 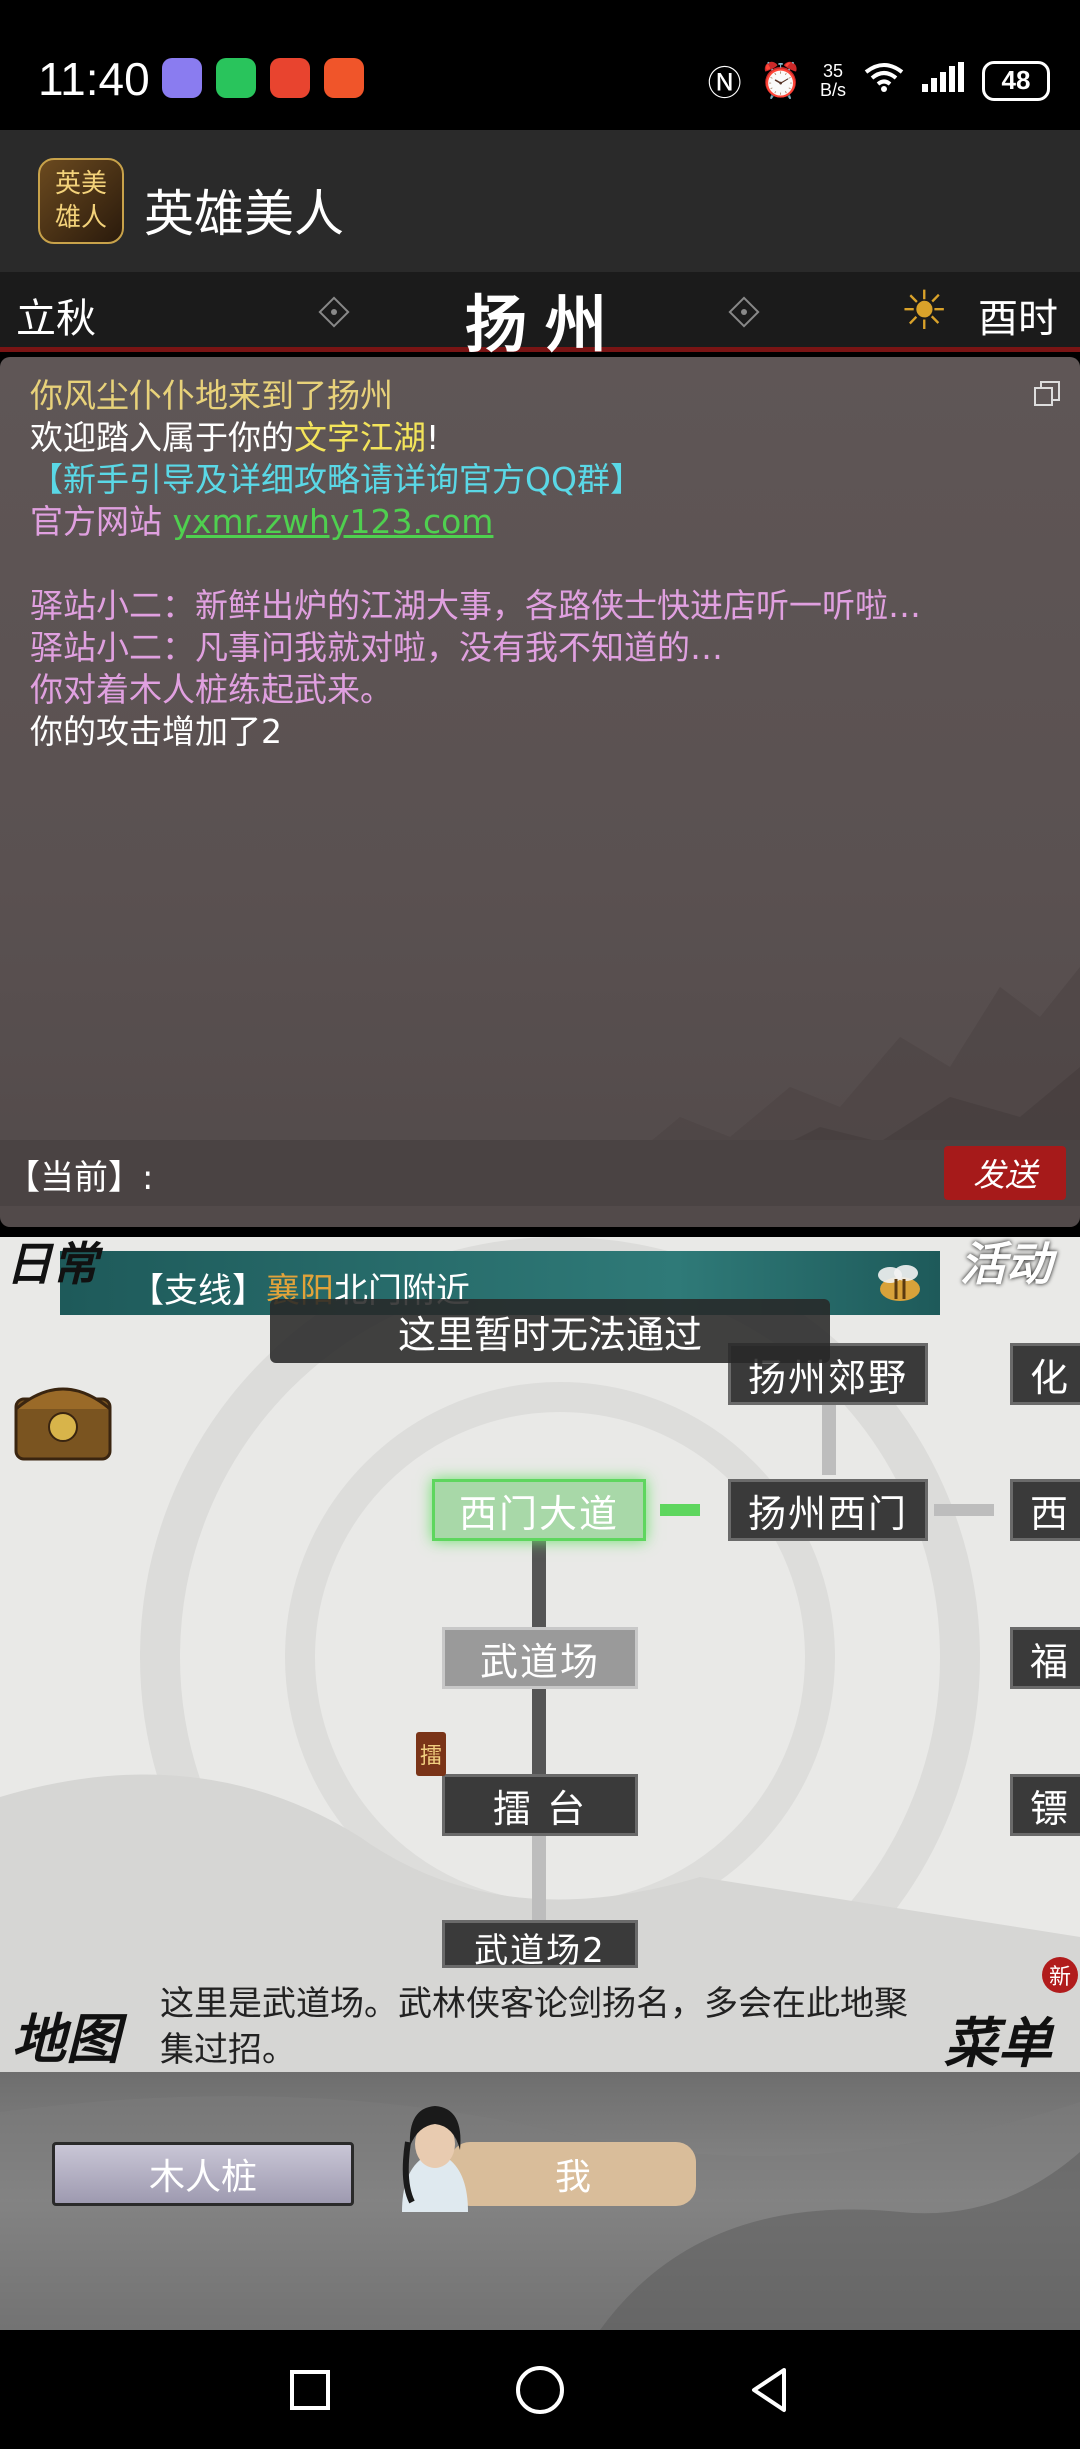 What do you see at coordinates (236, 78) in the screenshot?
I see `wechat-icon` at bounding box center [236, 78].